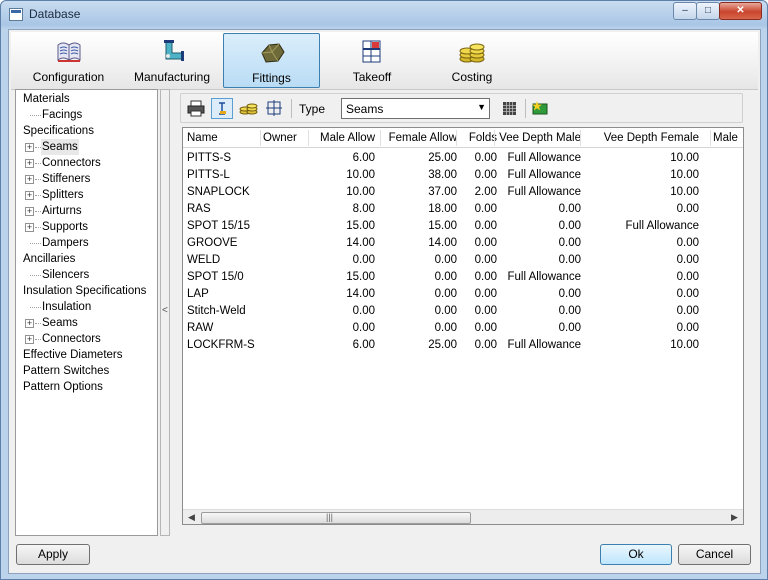 This screenshot has height=580, width=768. Describe the element at coordinates (734, 517) in the screenshot. I see `scroll-right-icon: ▶` at that location.